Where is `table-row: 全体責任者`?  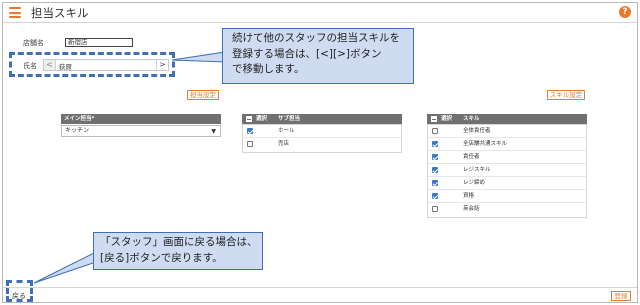 table-row: 全体責任者 is located at coordinates (507, 131).